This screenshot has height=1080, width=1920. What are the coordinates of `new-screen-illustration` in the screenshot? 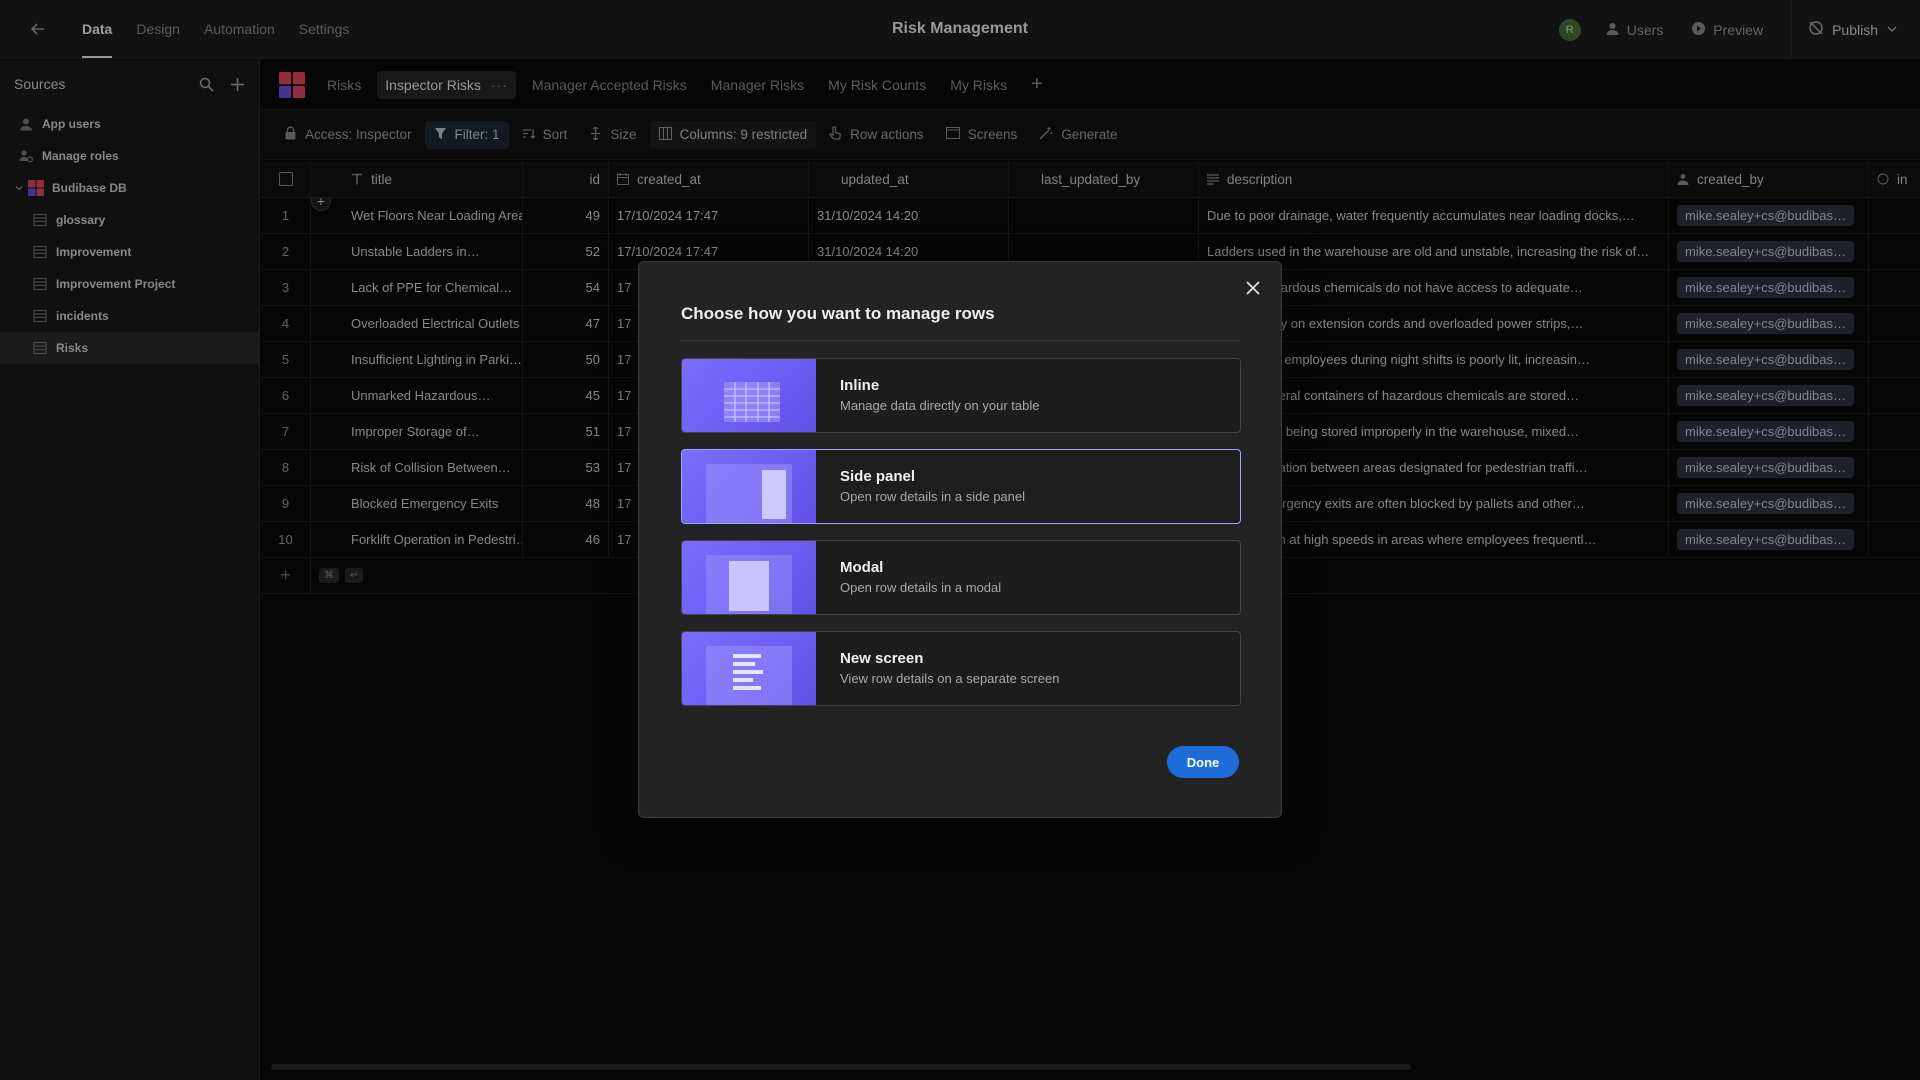 It's located at (749, 668).